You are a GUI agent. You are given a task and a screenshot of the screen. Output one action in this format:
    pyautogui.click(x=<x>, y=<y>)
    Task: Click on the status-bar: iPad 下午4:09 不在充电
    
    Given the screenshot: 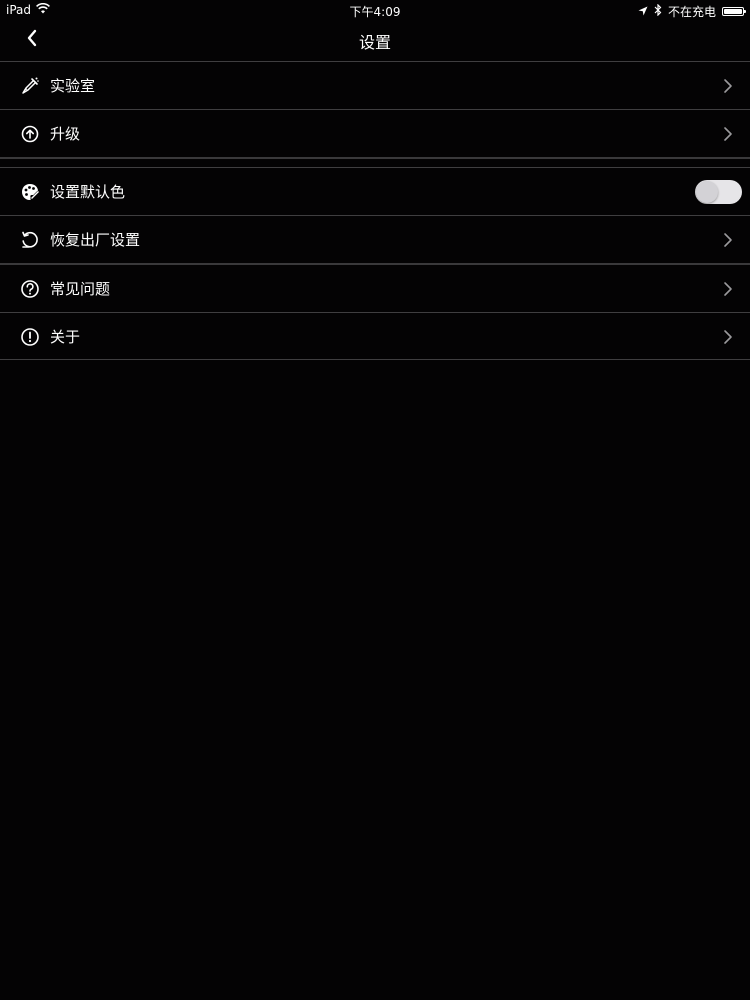 What is the action you would take?
    pyautogui.click(x=375, y=10)
    